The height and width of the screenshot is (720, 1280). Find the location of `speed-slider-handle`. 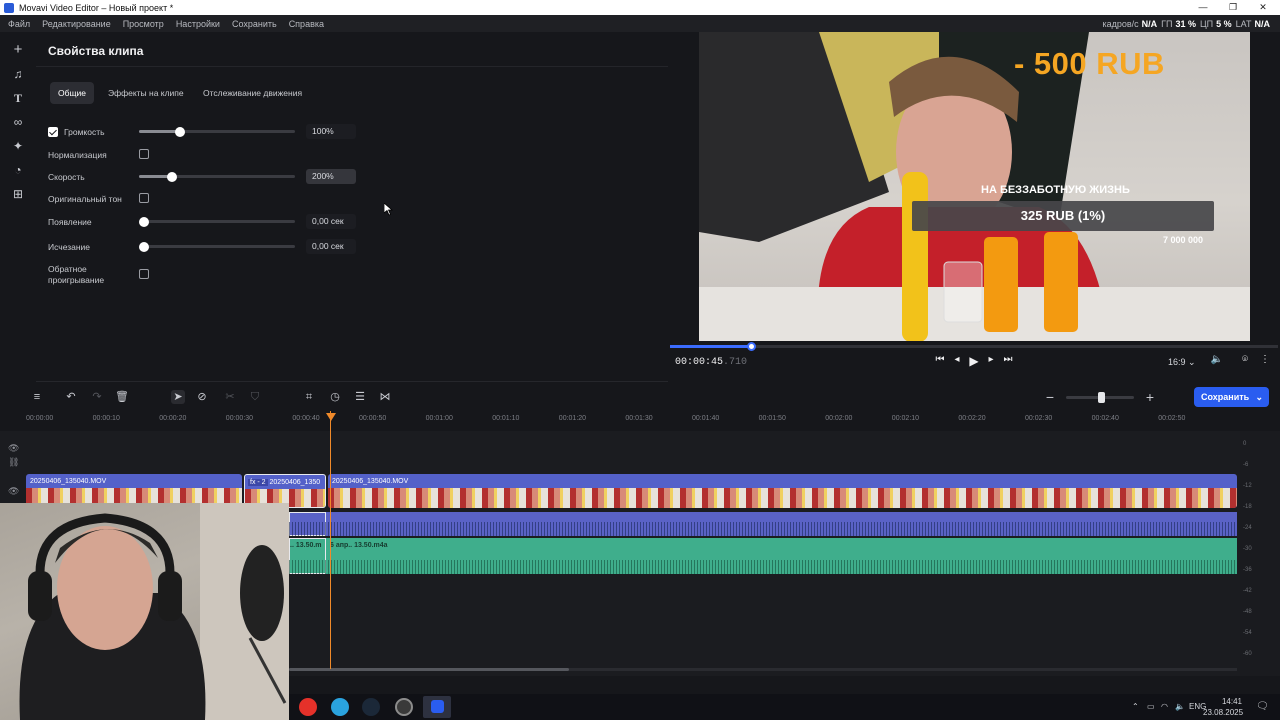

speed-slider-handle is located at coordinates (171, 176).